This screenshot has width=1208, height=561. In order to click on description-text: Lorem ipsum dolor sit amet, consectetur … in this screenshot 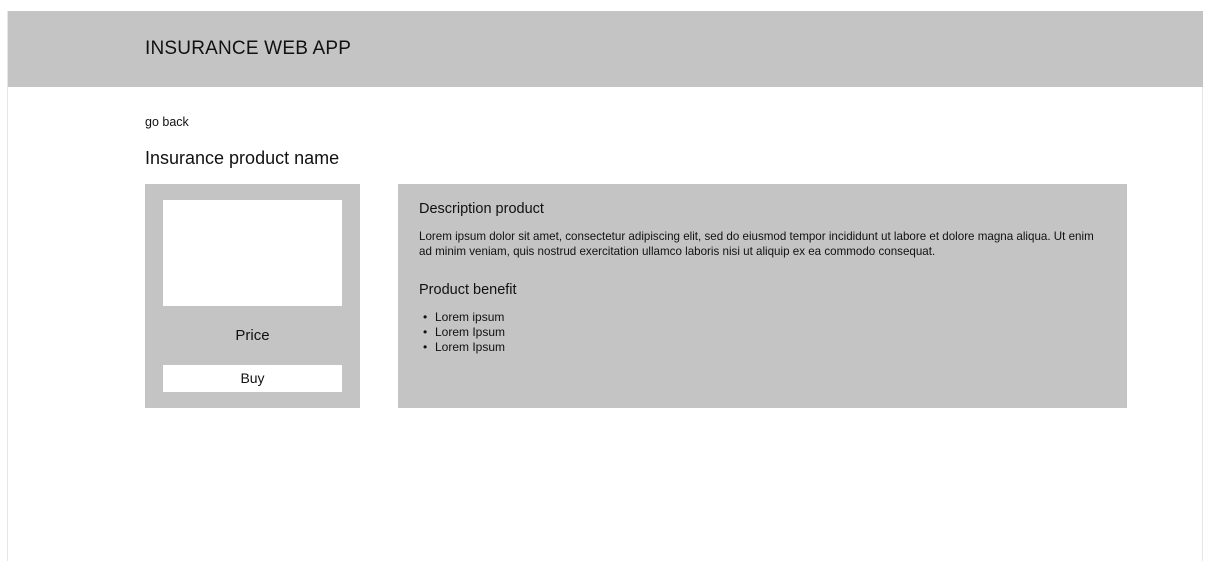, I will do `click(756, 244)`.